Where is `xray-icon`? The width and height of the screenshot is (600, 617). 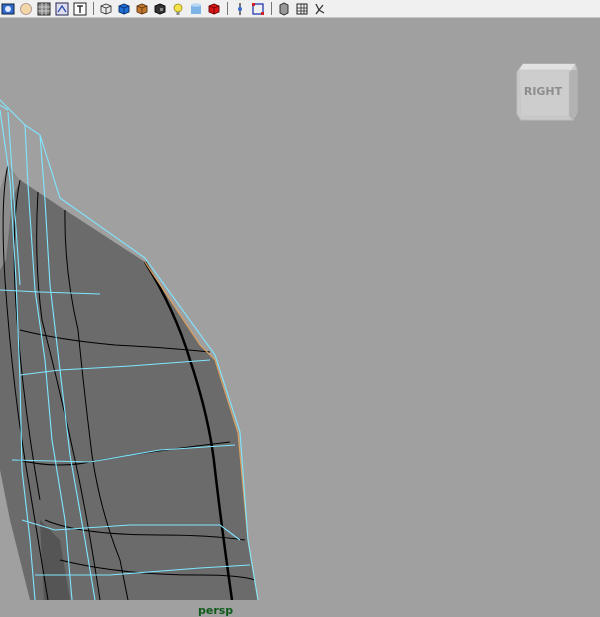 xray-icon is located at coordinates (258, 9).